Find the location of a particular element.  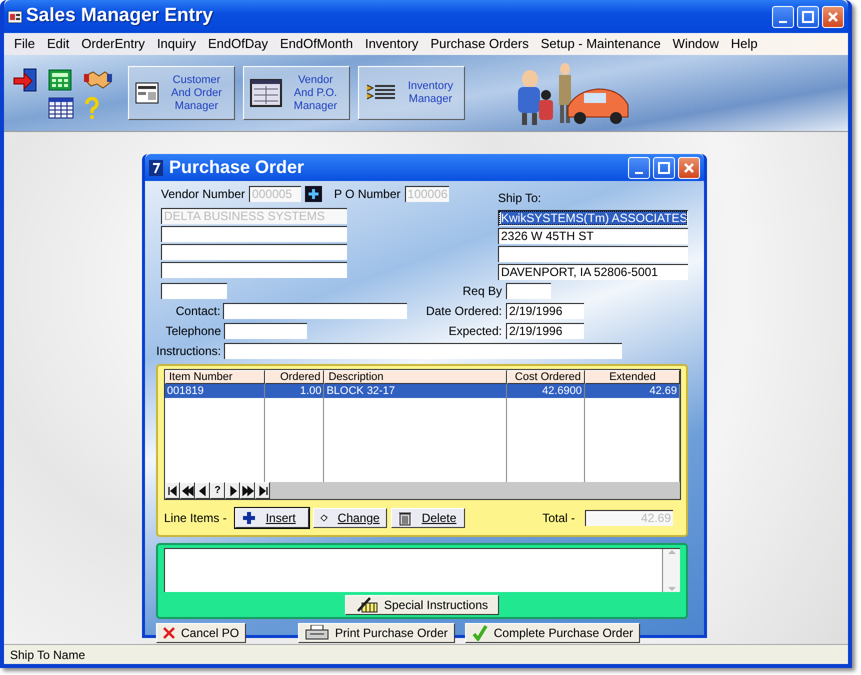

printer-icon is located at coordinates (317, 633).